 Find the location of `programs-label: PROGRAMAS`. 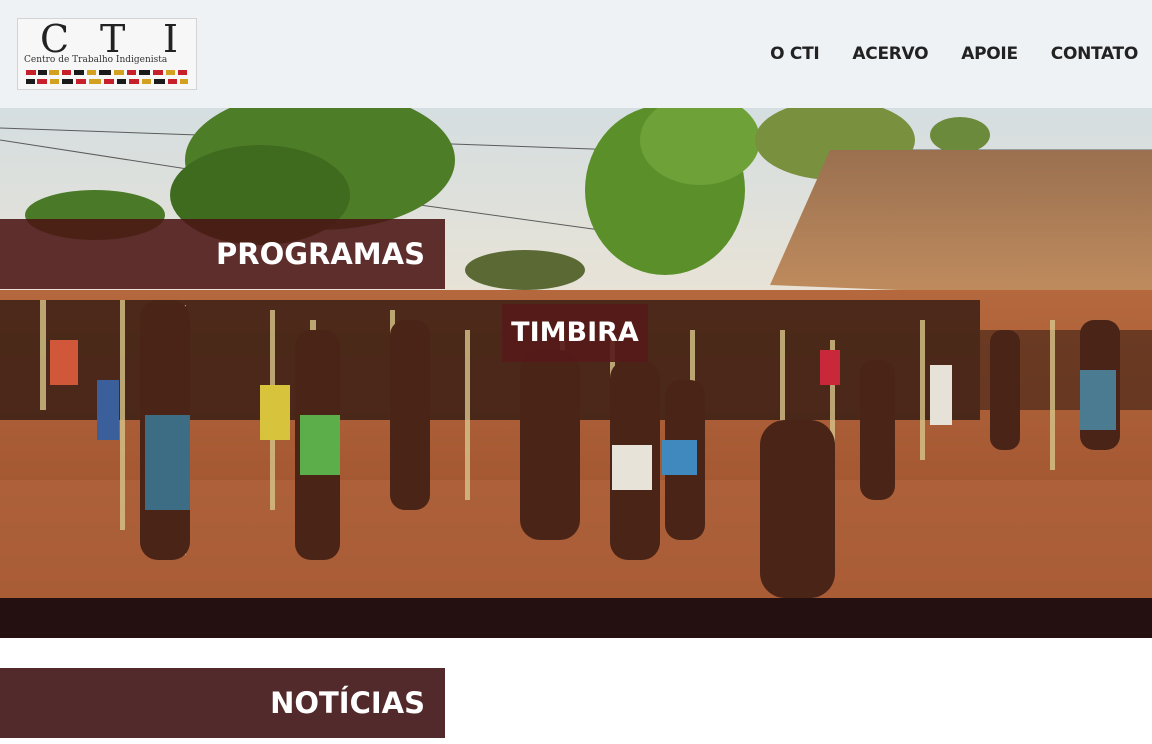

programs-label: PROGRAMAS is located at coordinates (222, 254).